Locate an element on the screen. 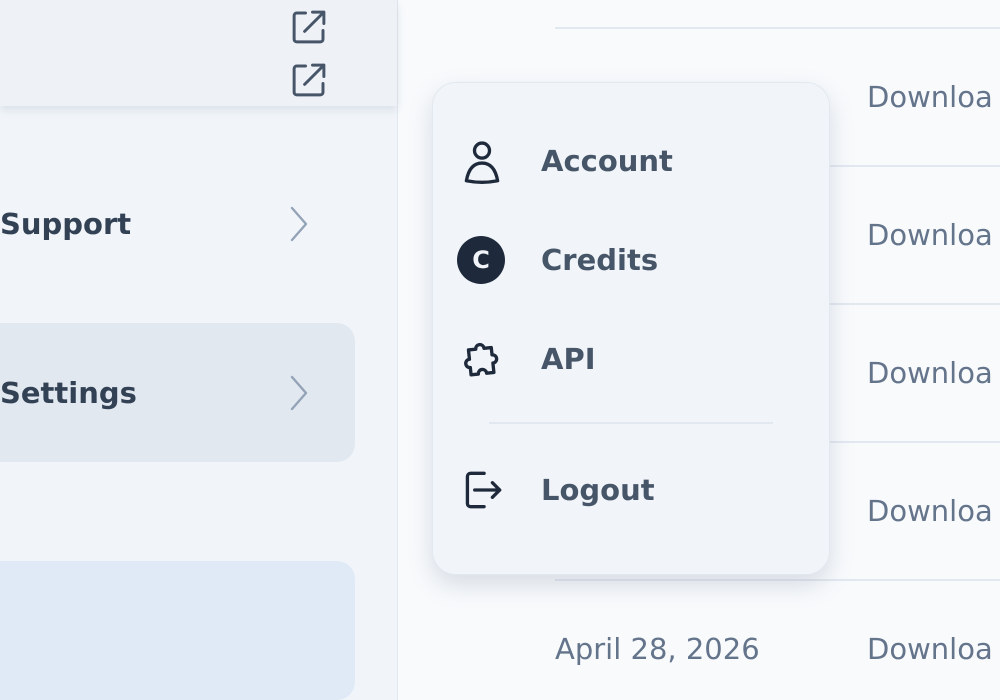  menu-item: Account is located at coordinates (631, 160).